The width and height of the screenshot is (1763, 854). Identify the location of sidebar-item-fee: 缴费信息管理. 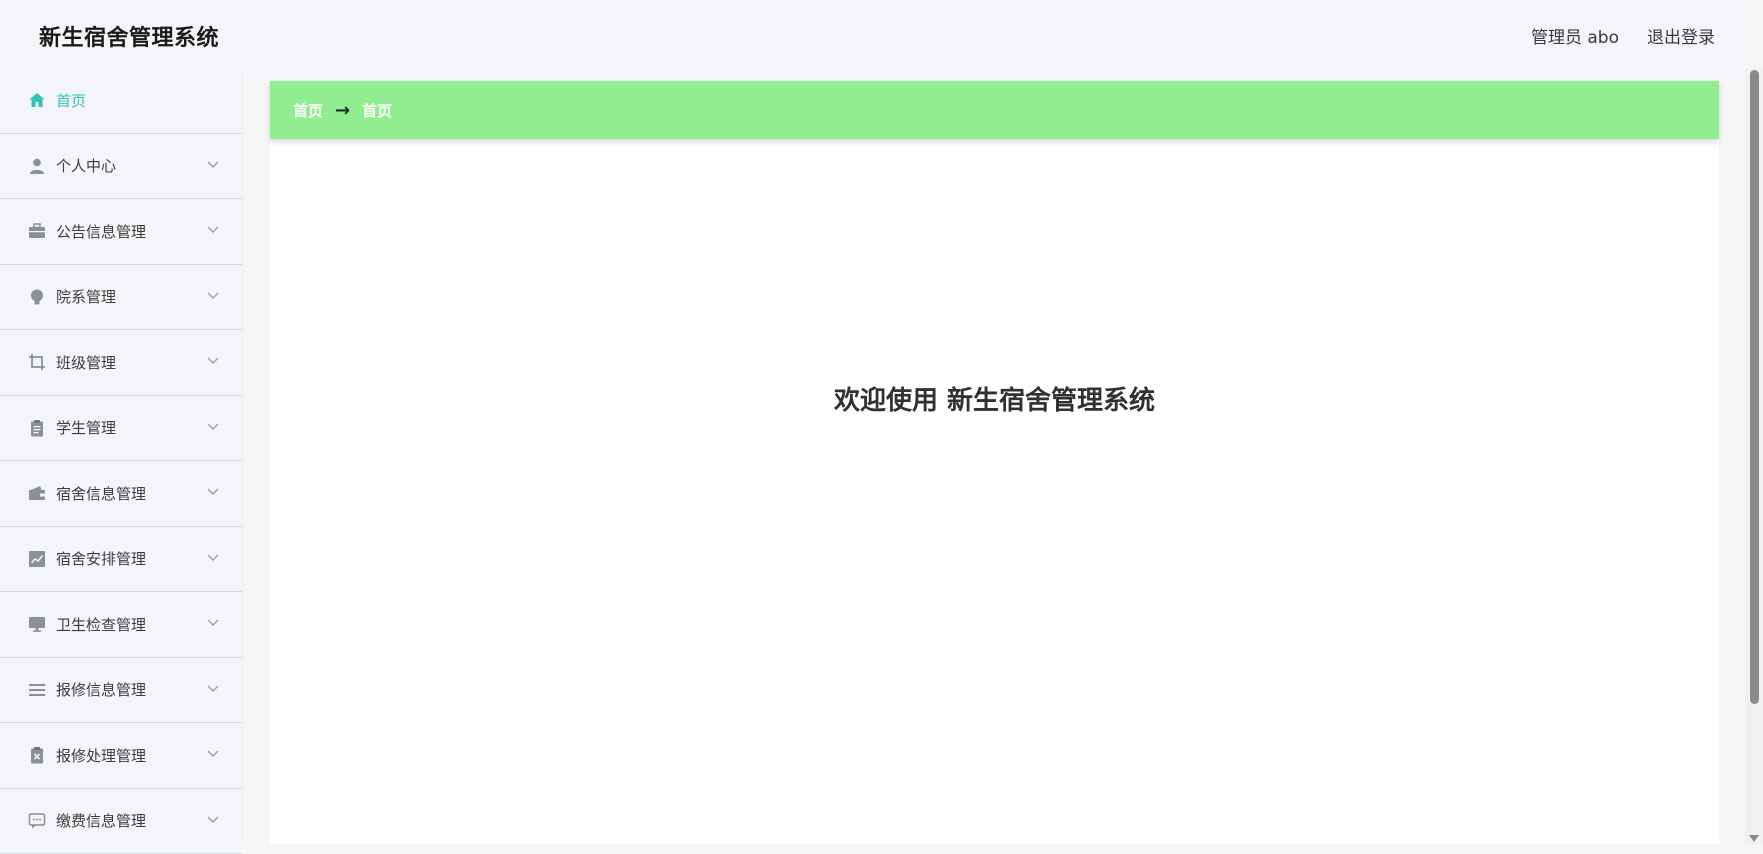
(121, 821).